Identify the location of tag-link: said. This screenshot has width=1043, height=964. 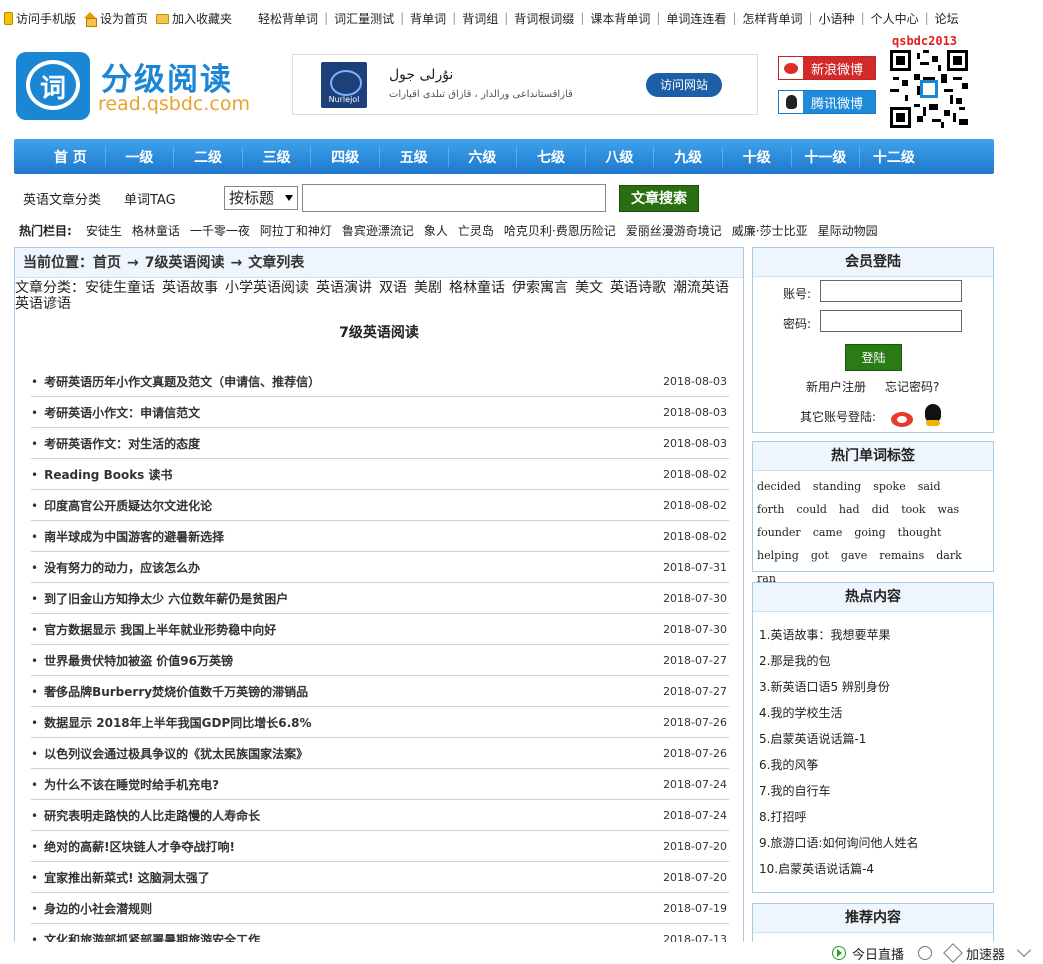
(929, 486).